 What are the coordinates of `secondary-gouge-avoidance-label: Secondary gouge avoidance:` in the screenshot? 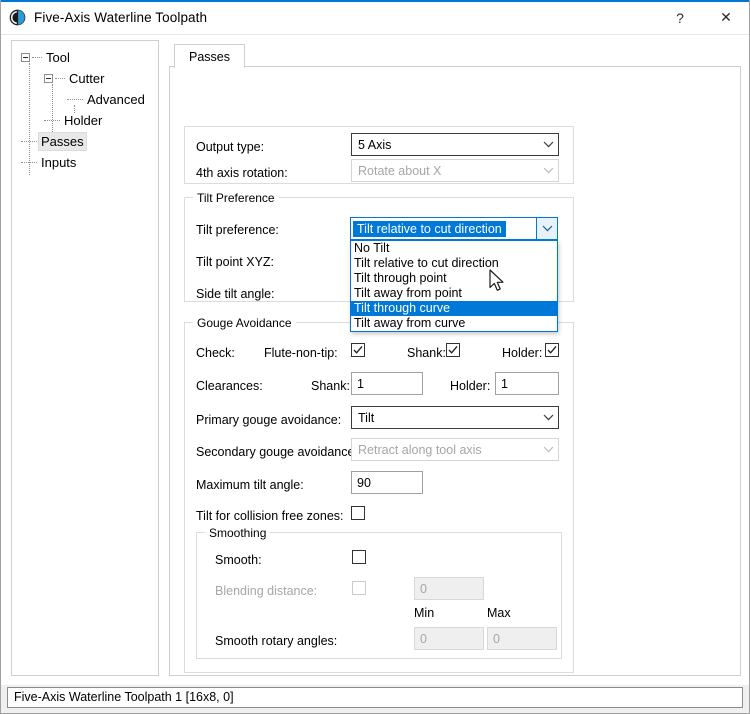 It's located at (277, 452).